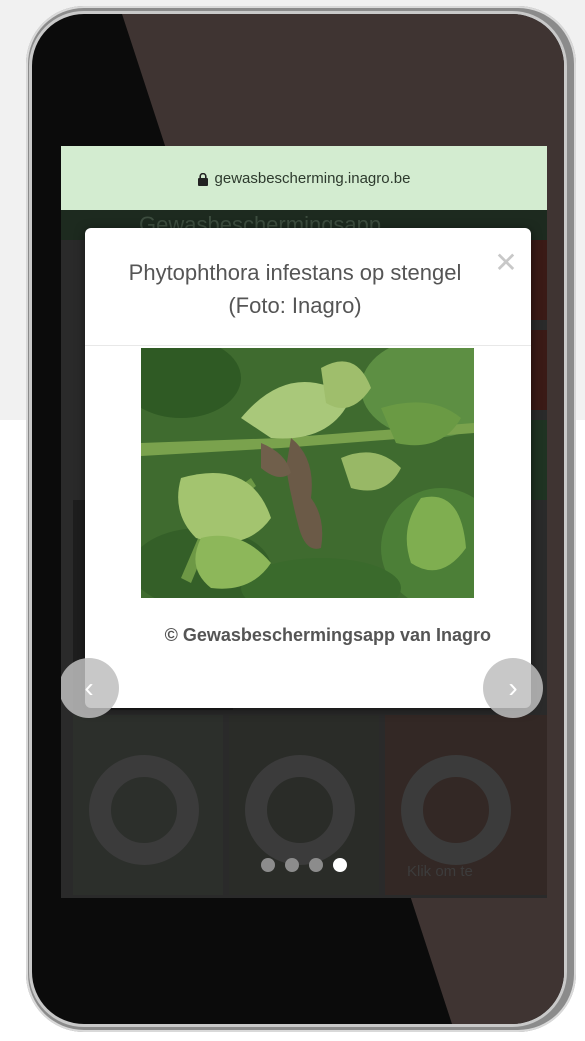  I want to click on photo-caption: © Gewasbeschermingsapp van Inagro, so click(327, 635).